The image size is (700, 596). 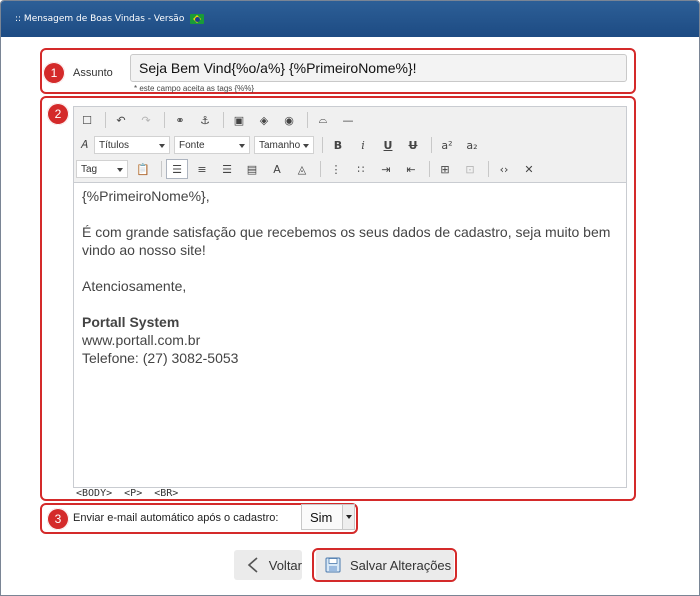 I want to click on unordered-list-icon: ∷, so click(x=361, y=169).